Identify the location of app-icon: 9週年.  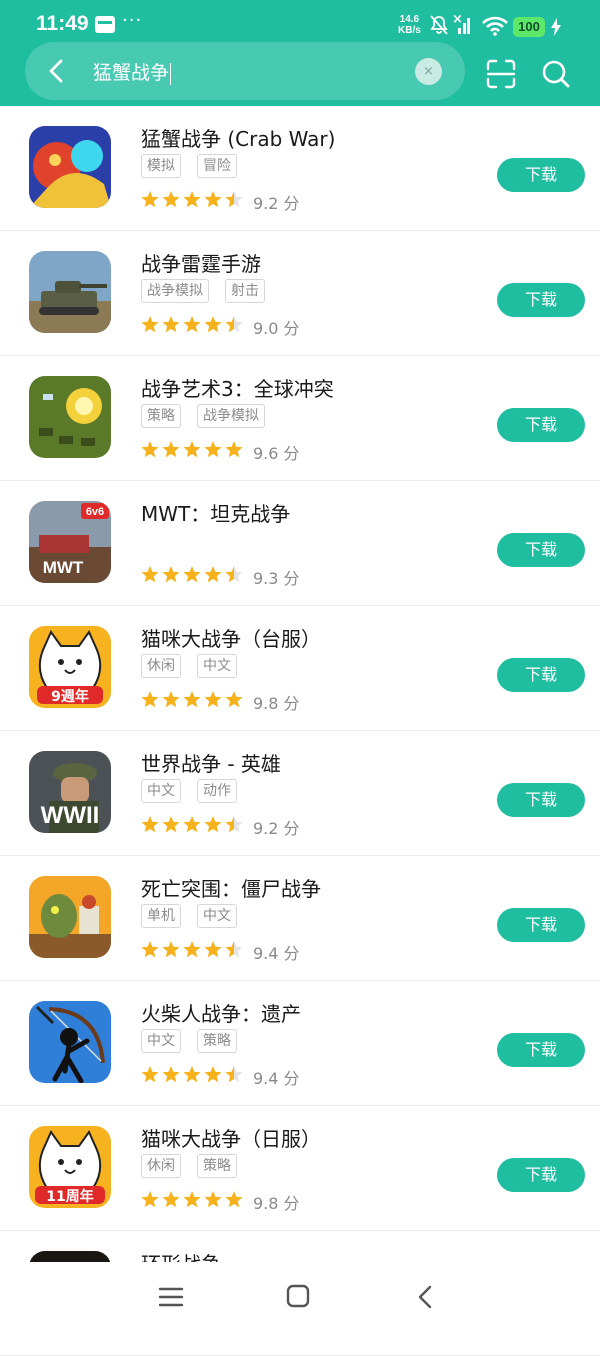
(70, 667).